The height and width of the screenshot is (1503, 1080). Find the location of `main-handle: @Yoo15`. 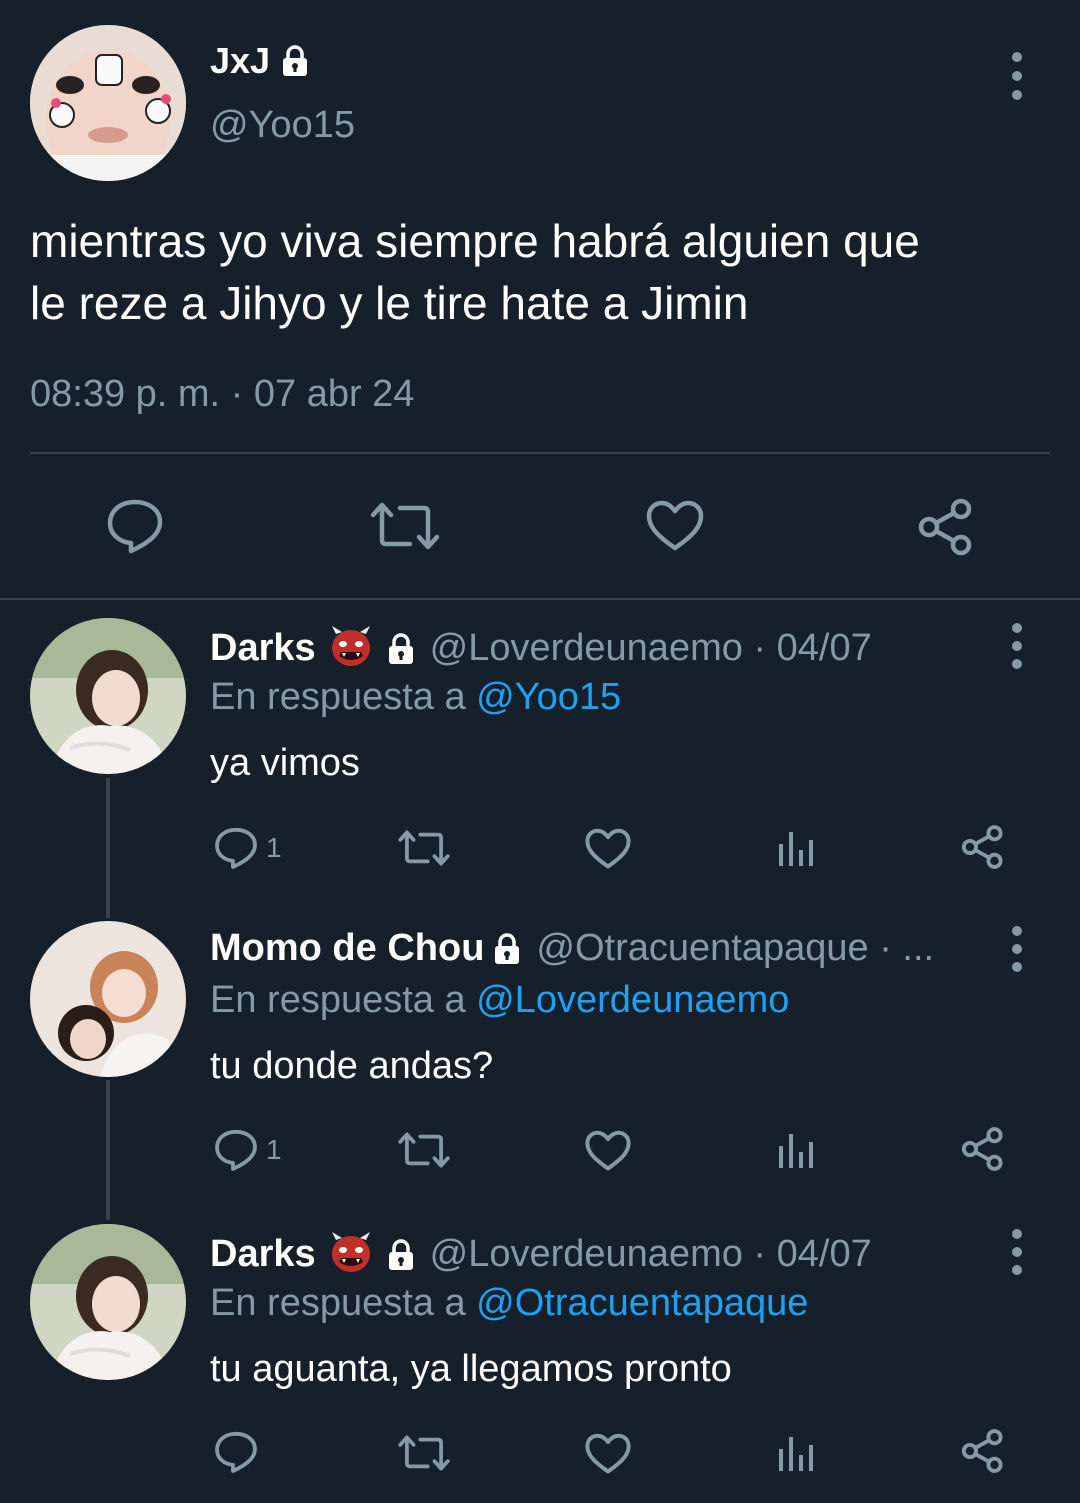

main-handle: @Yoo15 is located at coordinates (282, 125).